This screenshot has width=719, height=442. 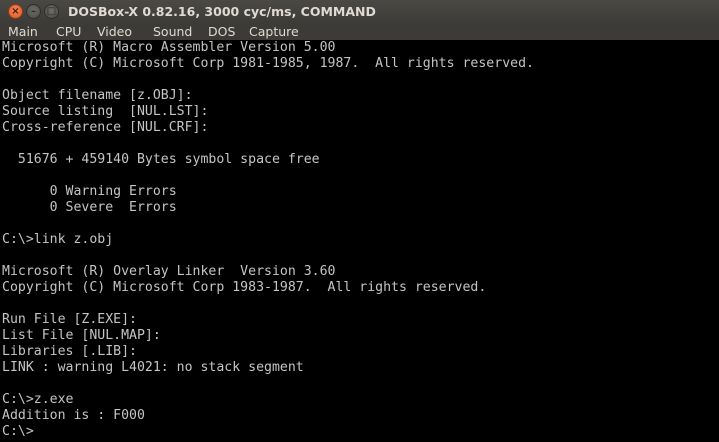 I want to click on menu-capture: Capture, so click(x=274, y=32).